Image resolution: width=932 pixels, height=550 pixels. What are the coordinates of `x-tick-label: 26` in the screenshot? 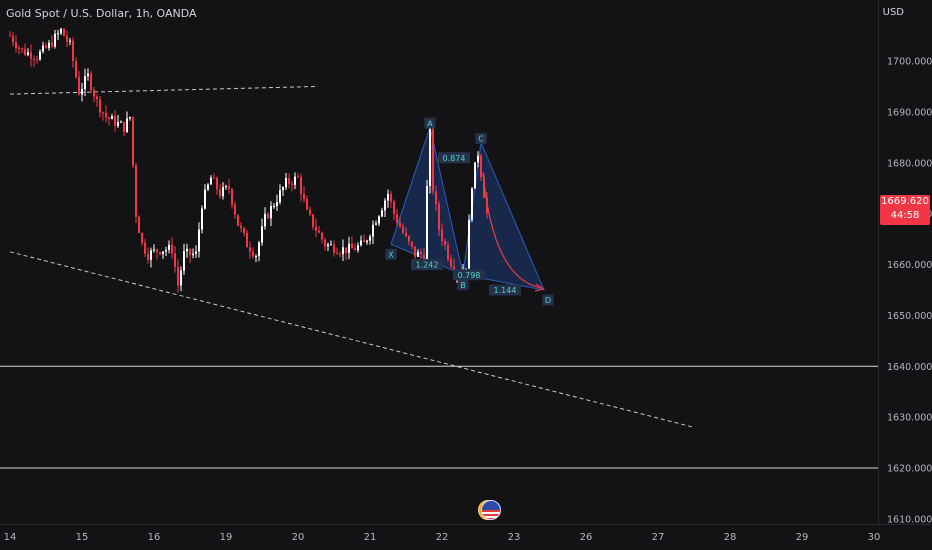 It's located at (586, 537).